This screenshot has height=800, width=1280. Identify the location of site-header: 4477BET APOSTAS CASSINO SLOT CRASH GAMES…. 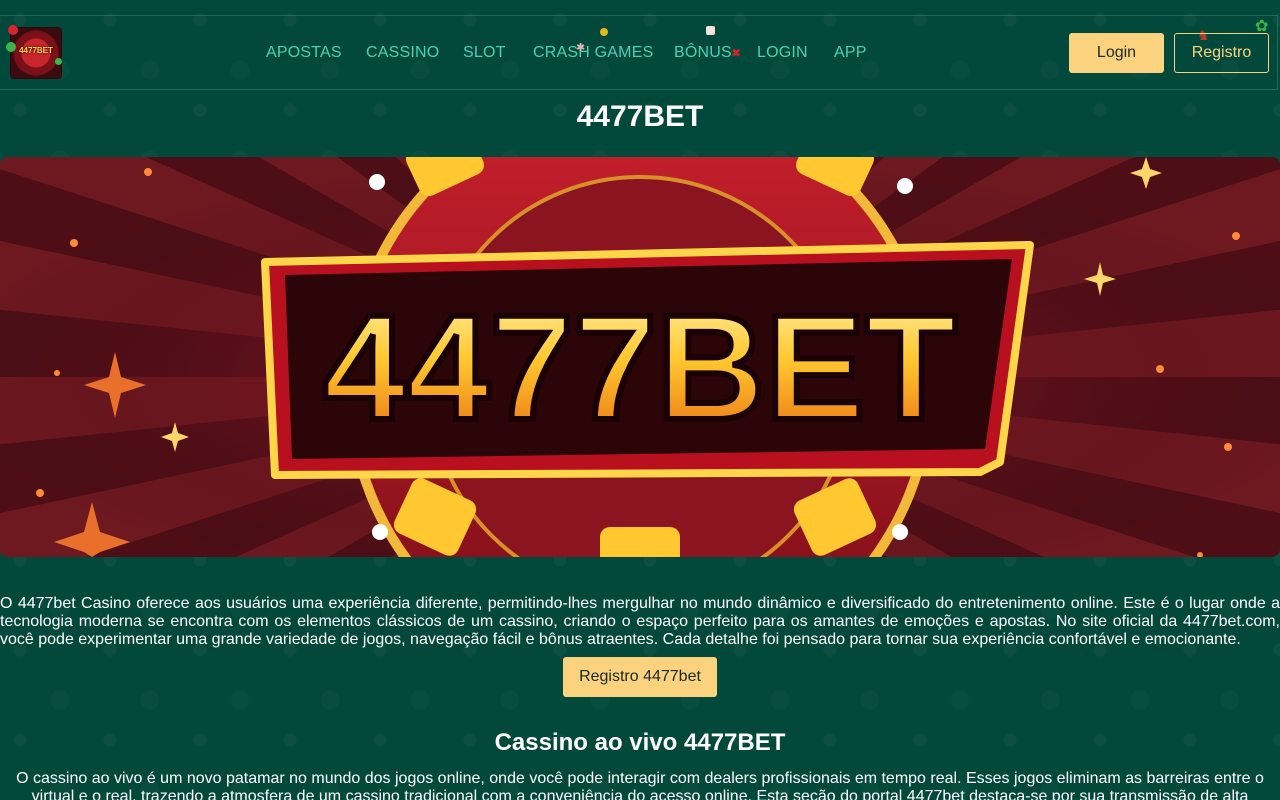
(639, 52).